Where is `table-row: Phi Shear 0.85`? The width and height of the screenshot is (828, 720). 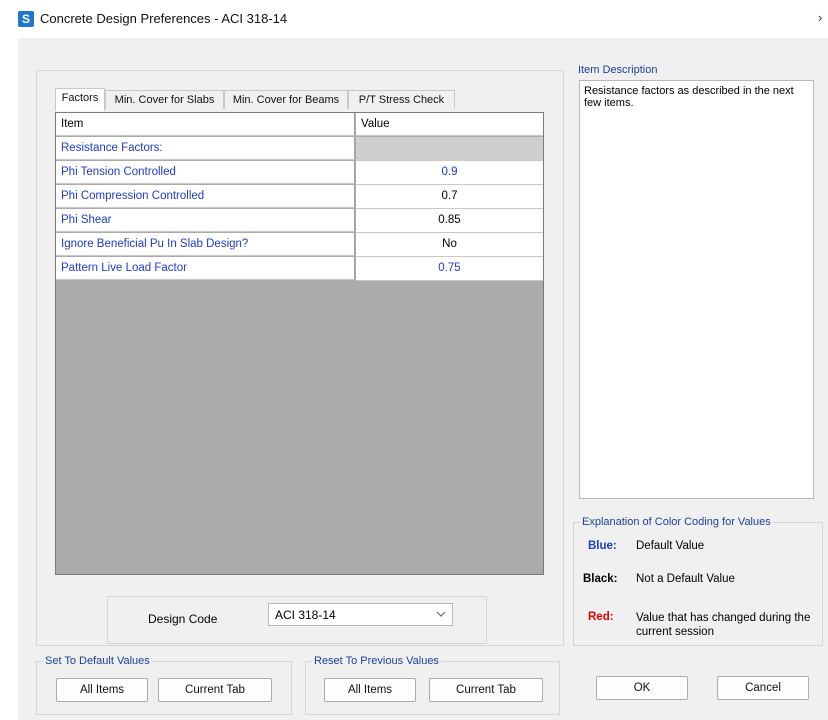 table-row: Phi Shear 0.85 is located at coordinates (299, 221).